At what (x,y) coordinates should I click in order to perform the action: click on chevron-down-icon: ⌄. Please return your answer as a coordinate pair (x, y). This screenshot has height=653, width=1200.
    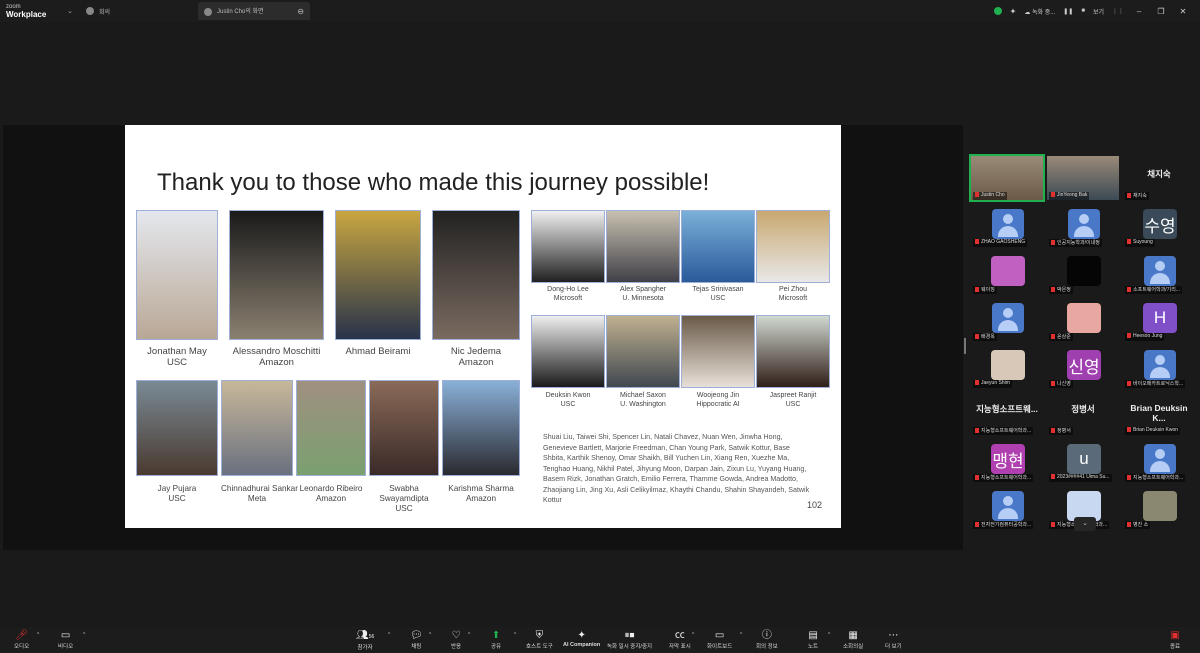
    Looking at the image, I should click on (70, 11).